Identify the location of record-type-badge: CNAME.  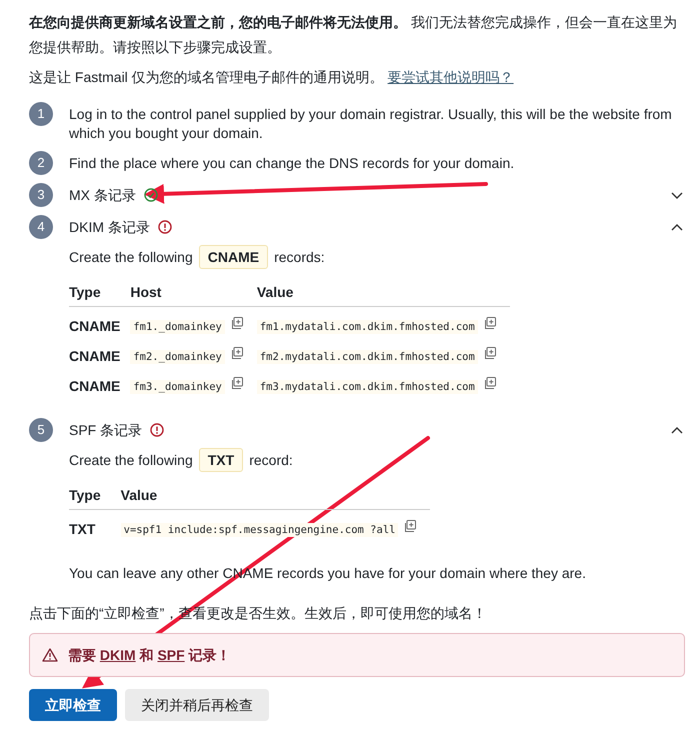
(233, 257).